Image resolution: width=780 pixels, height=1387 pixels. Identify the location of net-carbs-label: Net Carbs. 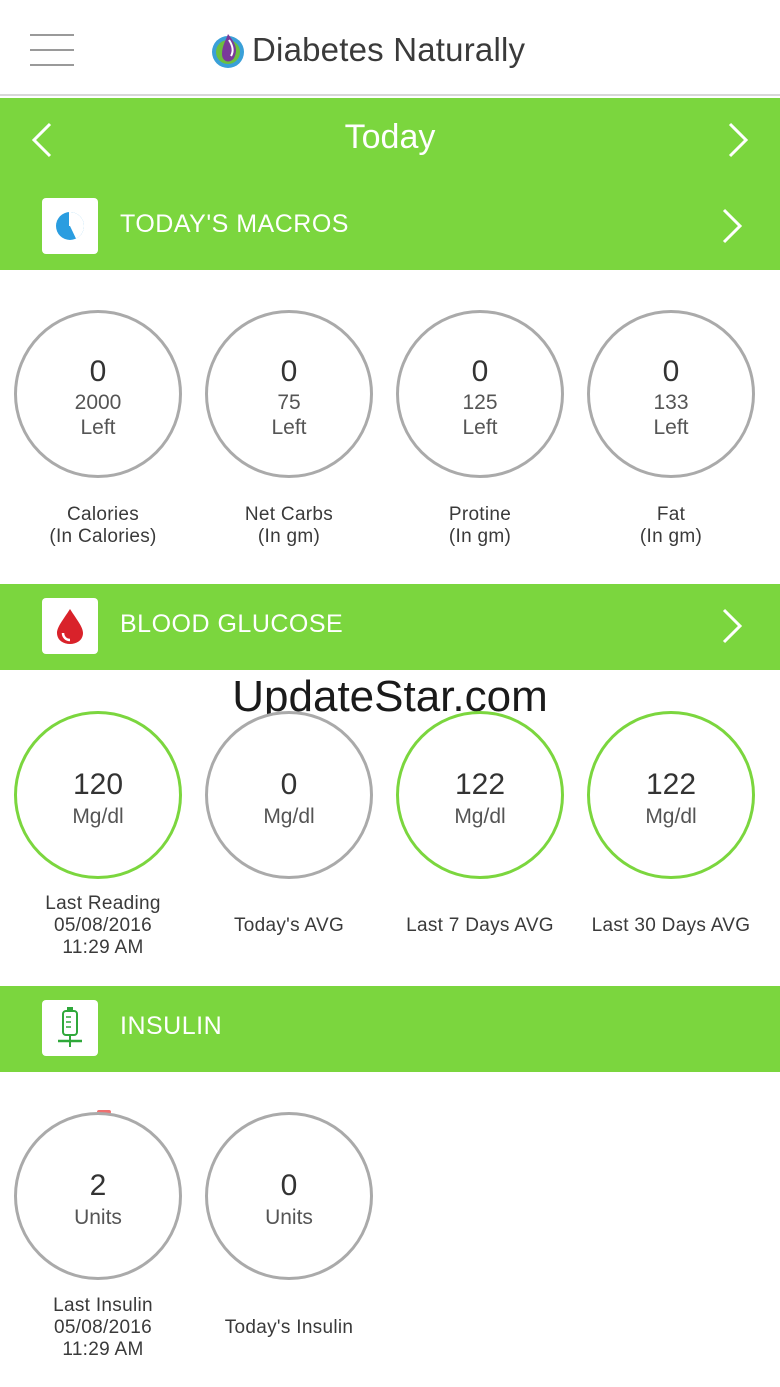
(289, 514).